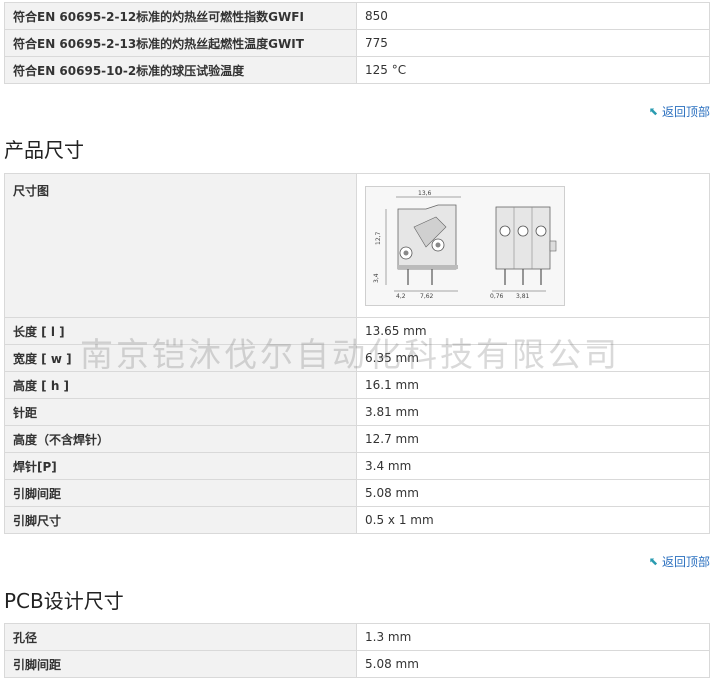 The height and width of the screenshot is (687, 721). What do you see at coordinates (401, 296) in the screenshot?
I see `drawing-dim-a: 4,2` at bounding box center [401, 296].